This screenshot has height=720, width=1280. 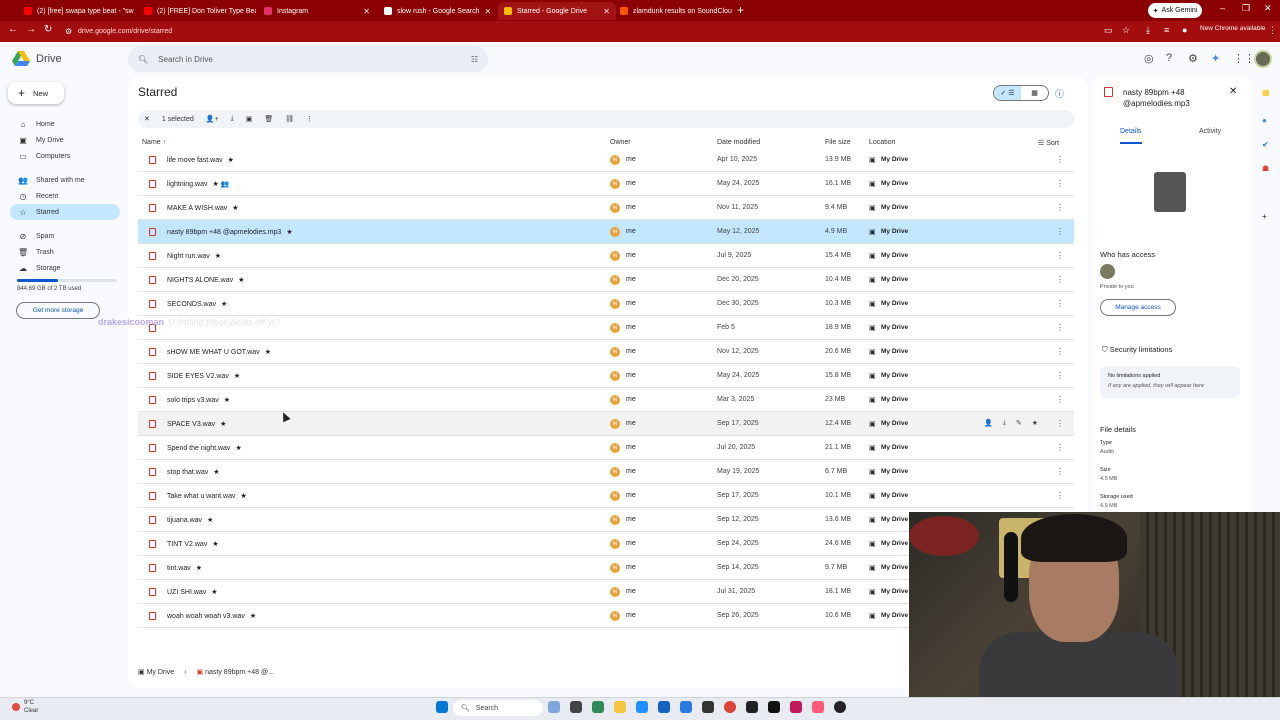 What do you see at coordinates (838, 142) in the screenshot?
I see `column-file-size: File size` at bounding box center [838, 142].